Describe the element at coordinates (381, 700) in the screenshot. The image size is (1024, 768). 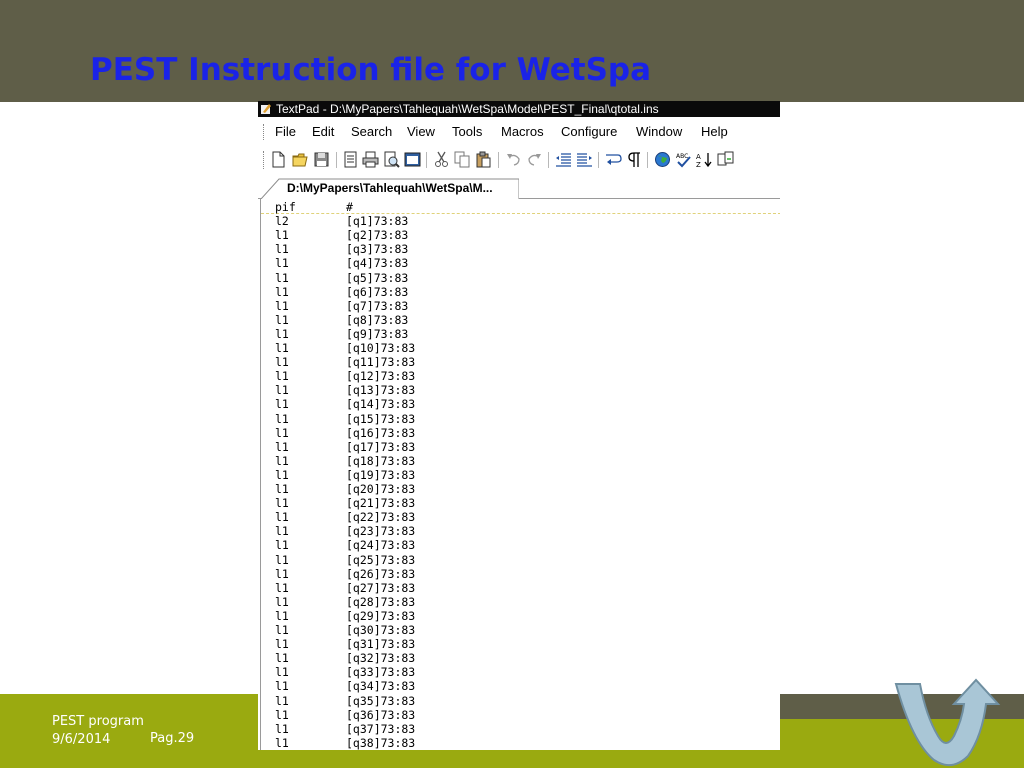
I see `observation-spec: [q35]73:83` at that location.